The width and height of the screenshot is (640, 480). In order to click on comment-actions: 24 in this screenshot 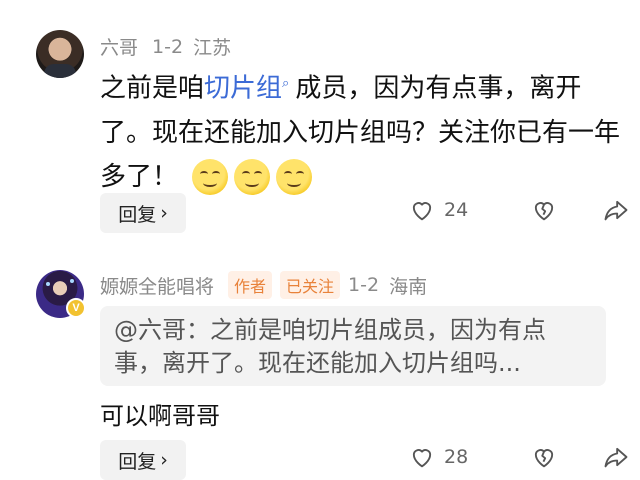, I will do `click(519, 210)`.